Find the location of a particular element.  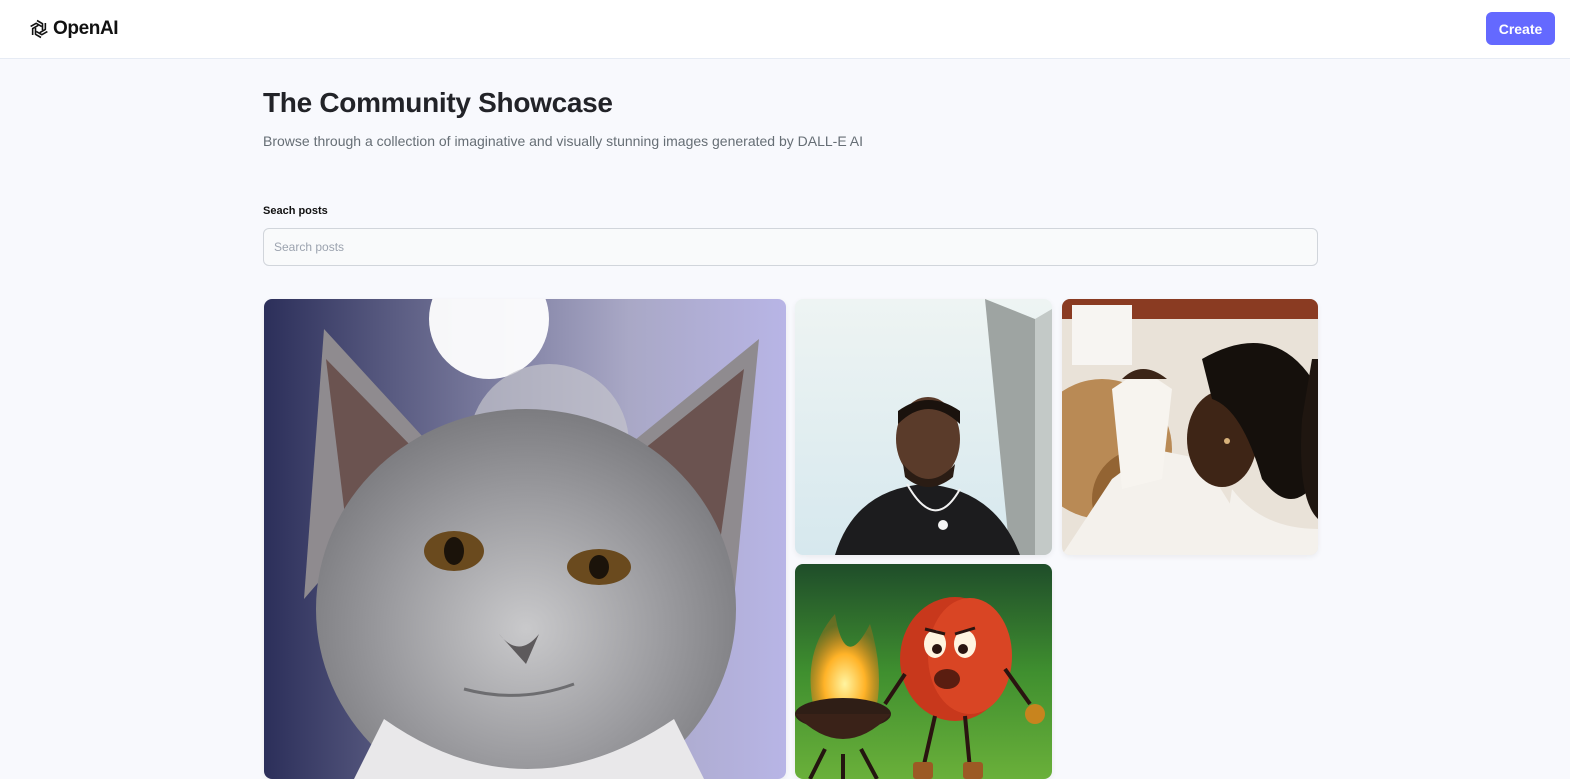

man-portrait-image is located at coordinates (923, 427).